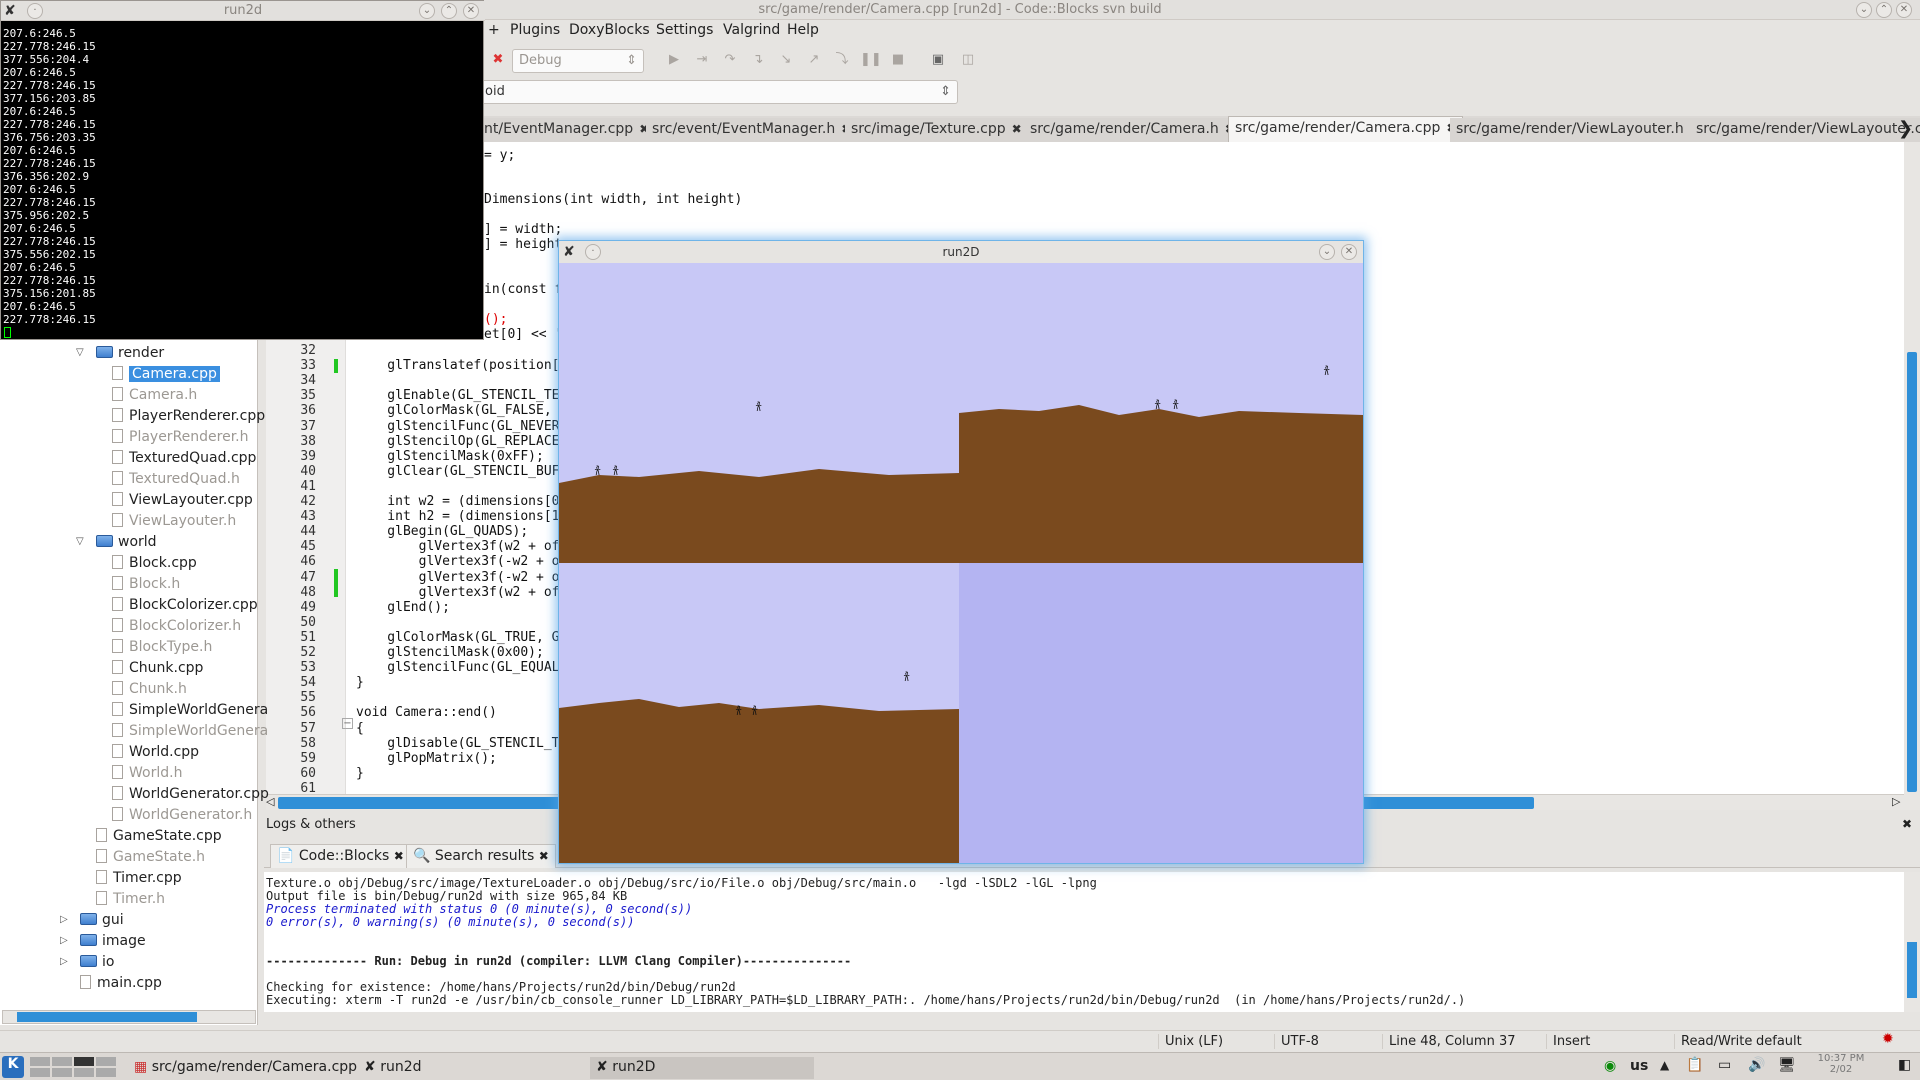 The width and height of the screenshot is (1920, 1080). What do you see at coordinates (155, 752) in the screenshot?
I see `tree-file: World.cpp` at bounding box center [155, 752].